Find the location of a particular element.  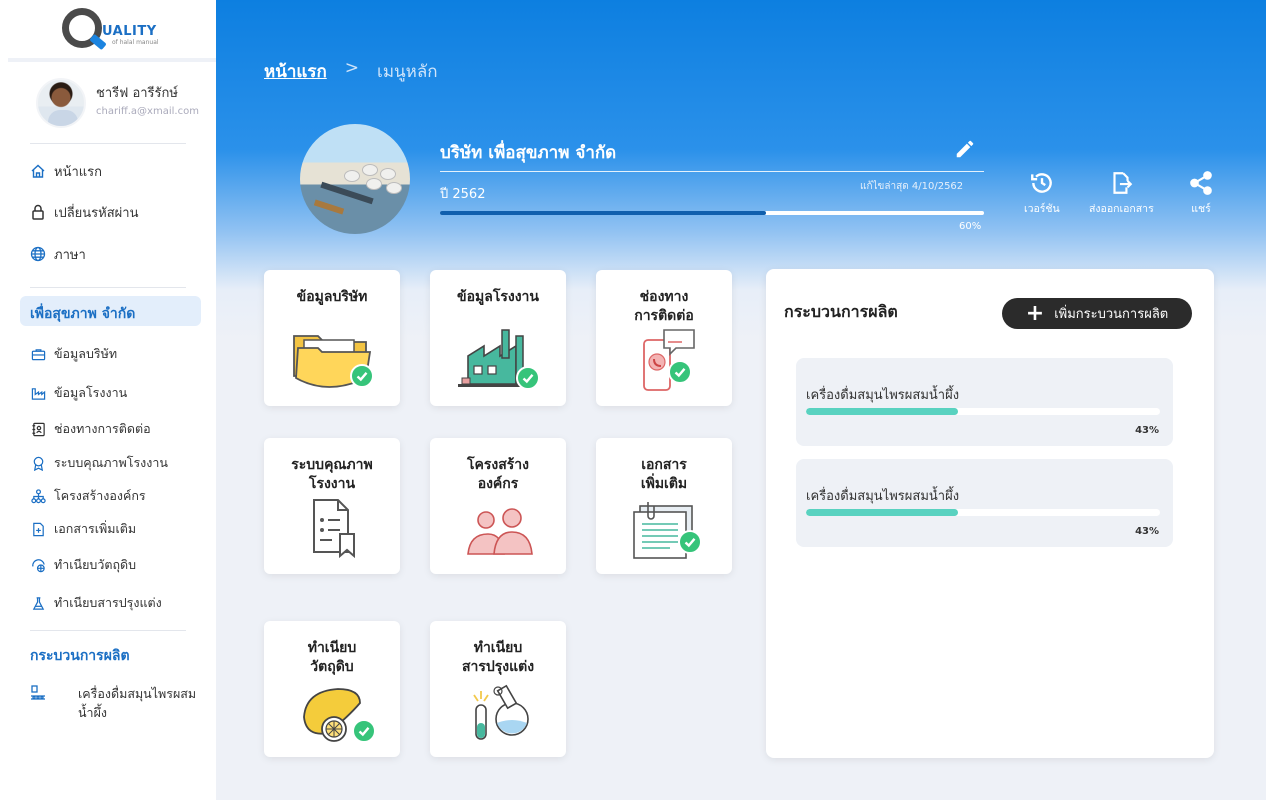

production-line-icon is located at coordinates (38, 692).